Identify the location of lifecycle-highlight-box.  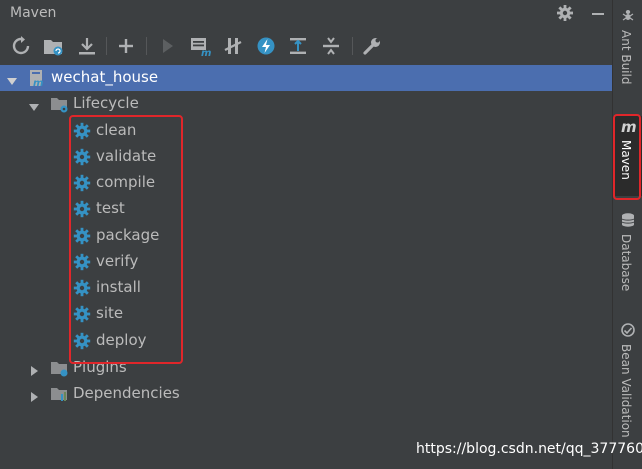
(126, 239).